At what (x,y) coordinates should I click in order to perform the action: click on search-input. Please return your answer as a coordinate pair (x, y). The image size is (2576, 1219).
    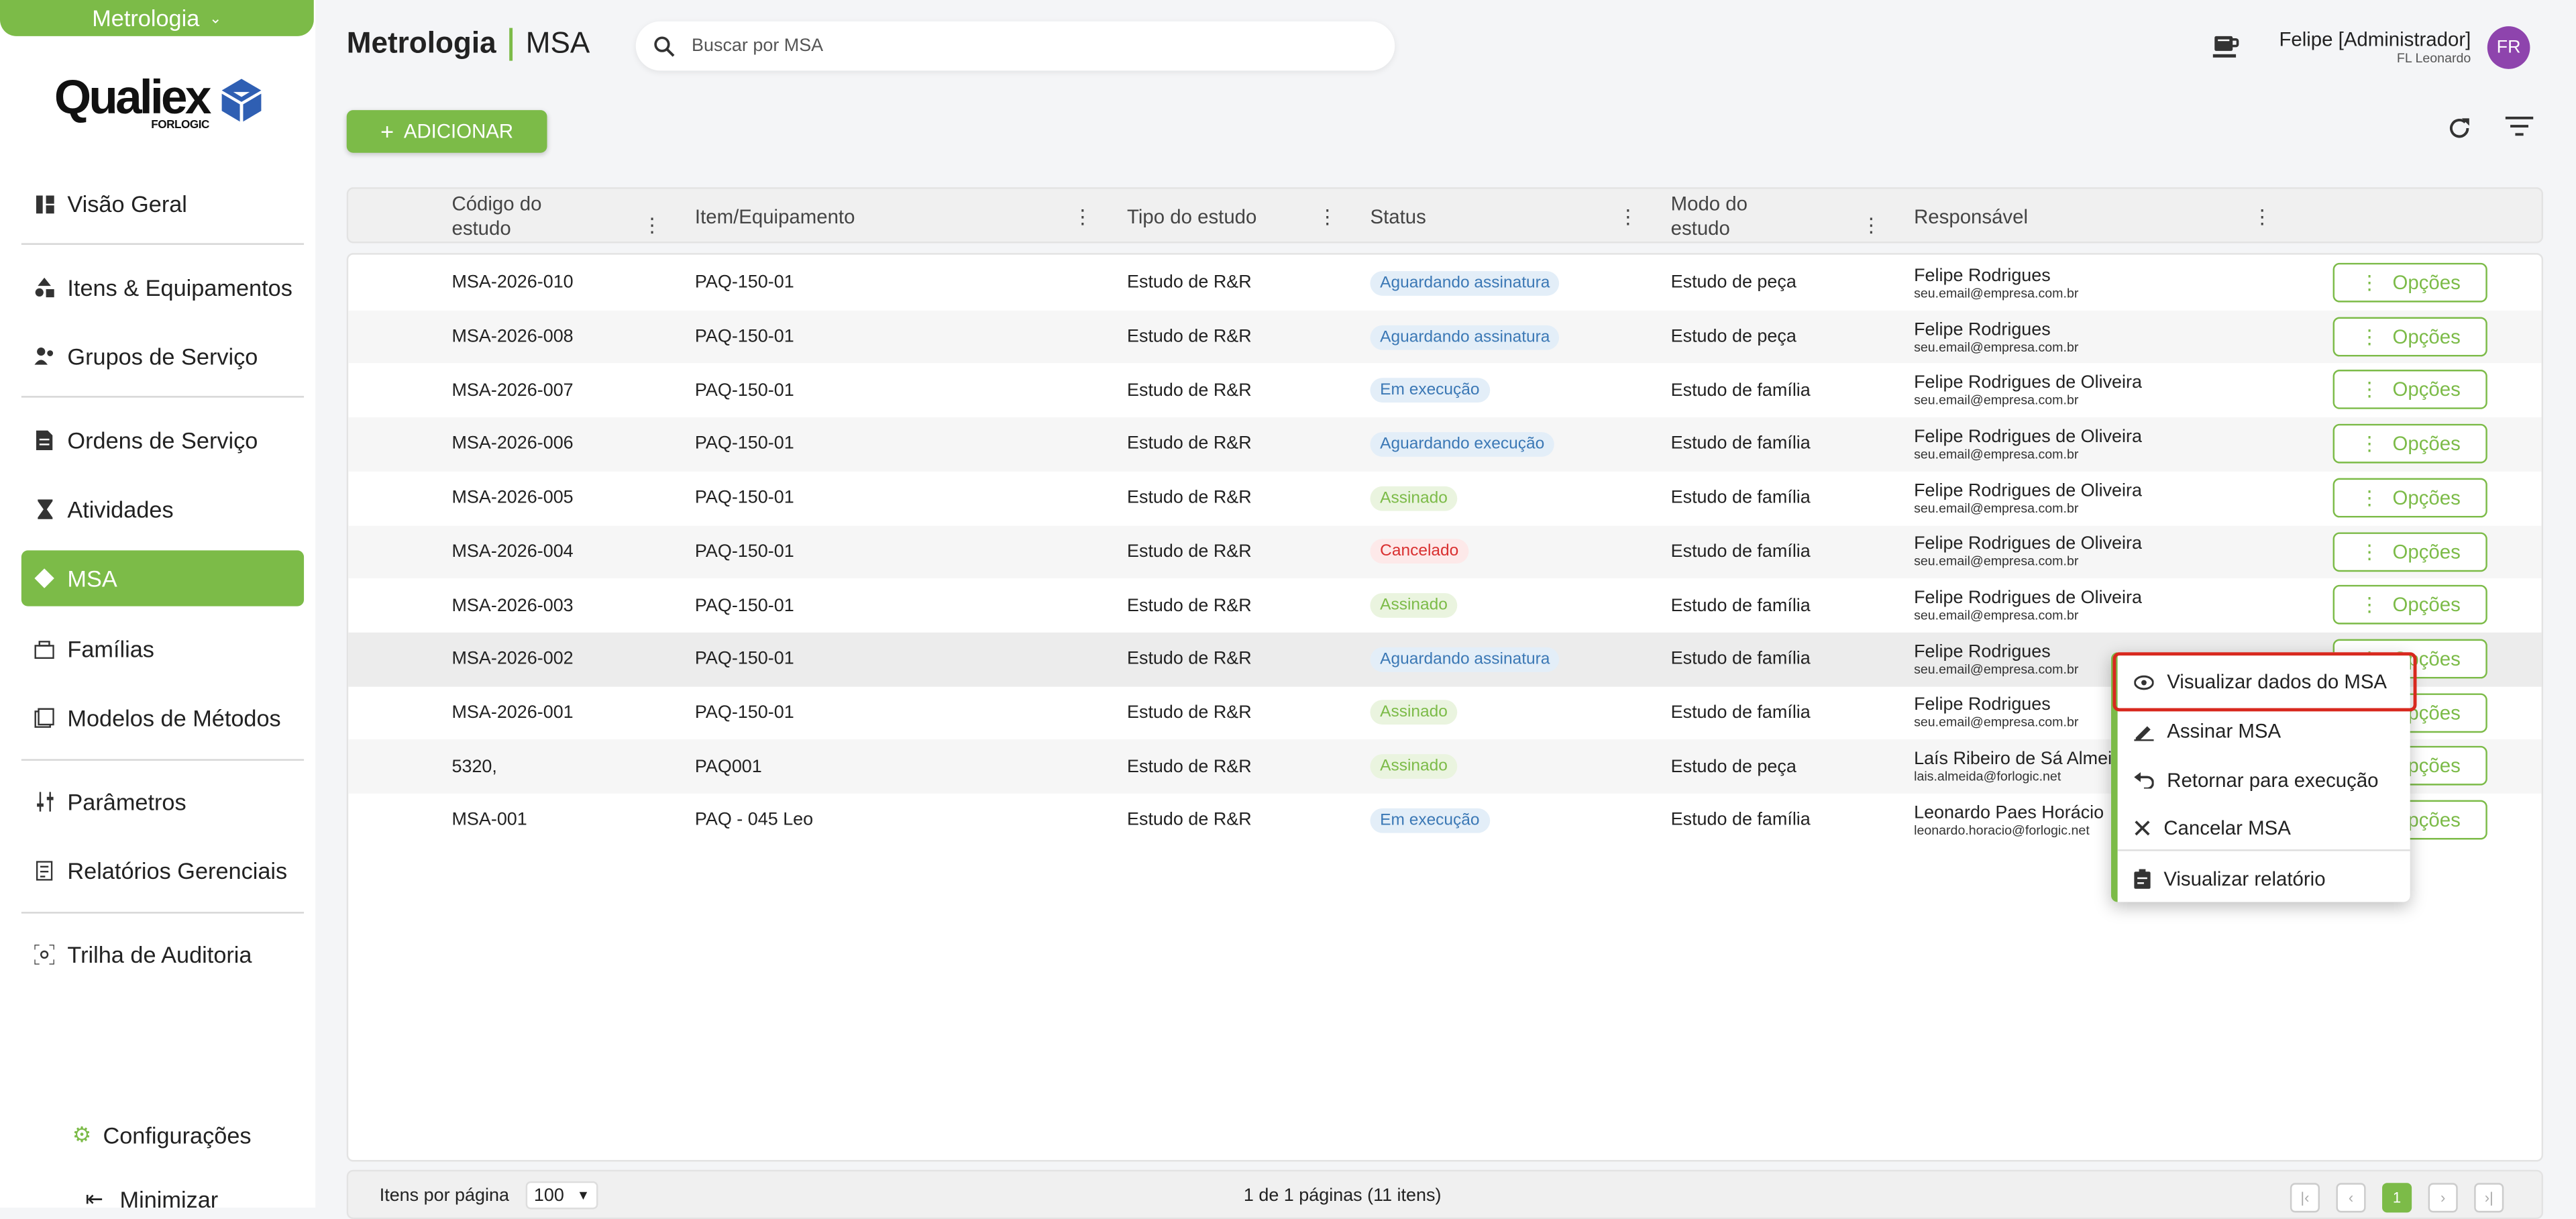
    Looking at the image, I should click on (1020, 46).